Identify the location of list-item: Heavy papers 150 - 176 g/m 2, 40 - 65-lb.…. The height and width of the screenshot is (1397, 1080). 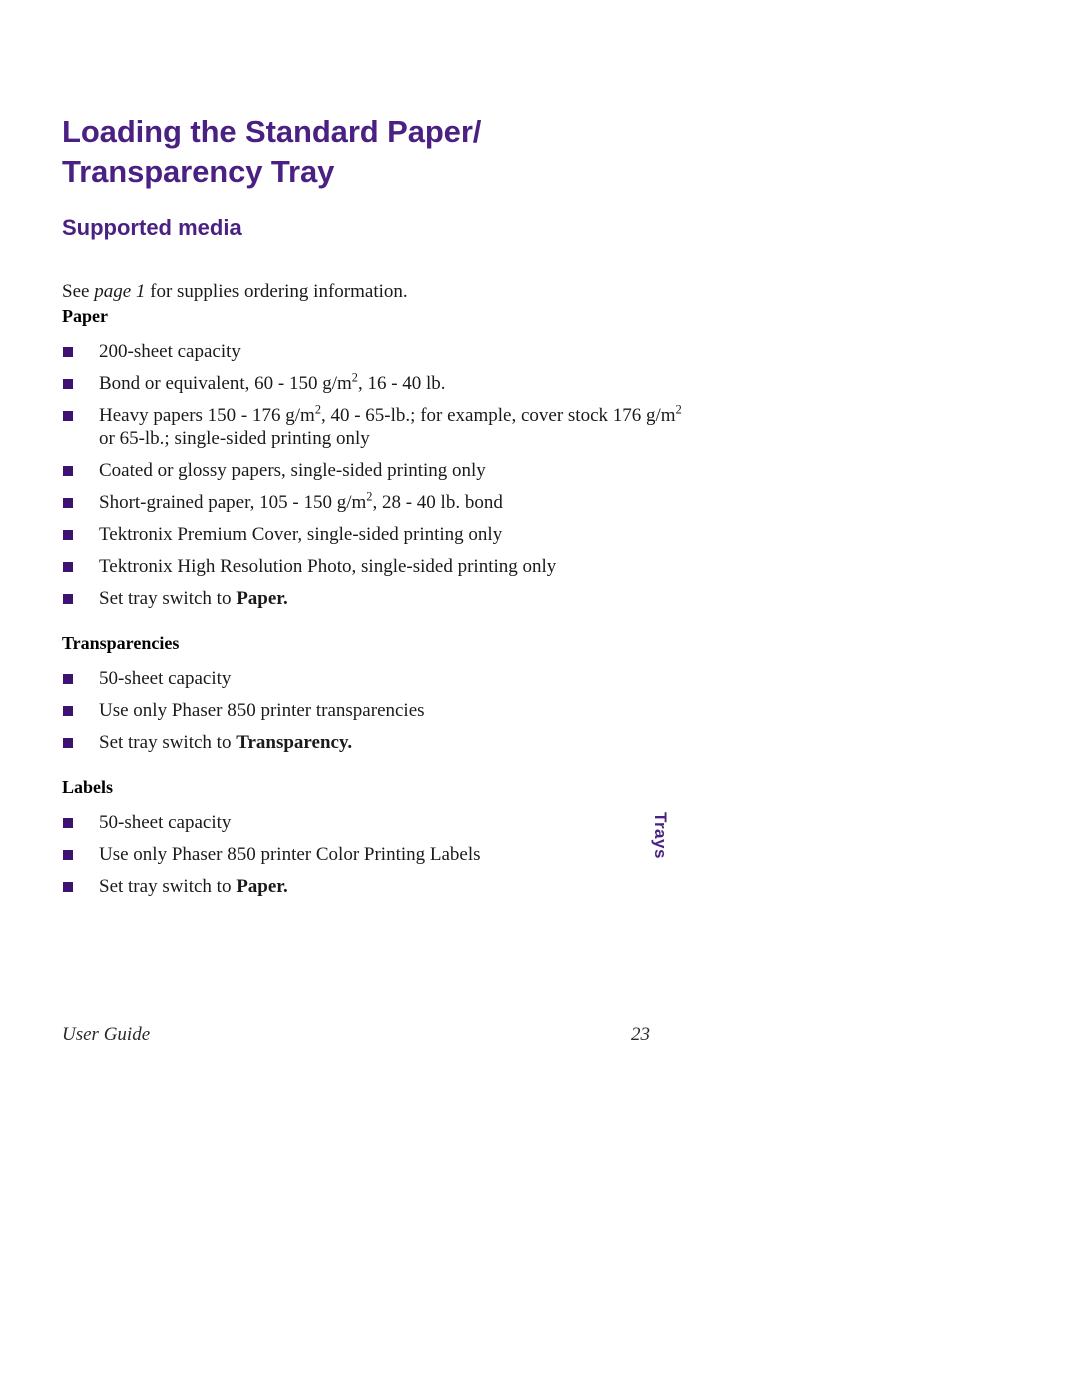
(372, 426).